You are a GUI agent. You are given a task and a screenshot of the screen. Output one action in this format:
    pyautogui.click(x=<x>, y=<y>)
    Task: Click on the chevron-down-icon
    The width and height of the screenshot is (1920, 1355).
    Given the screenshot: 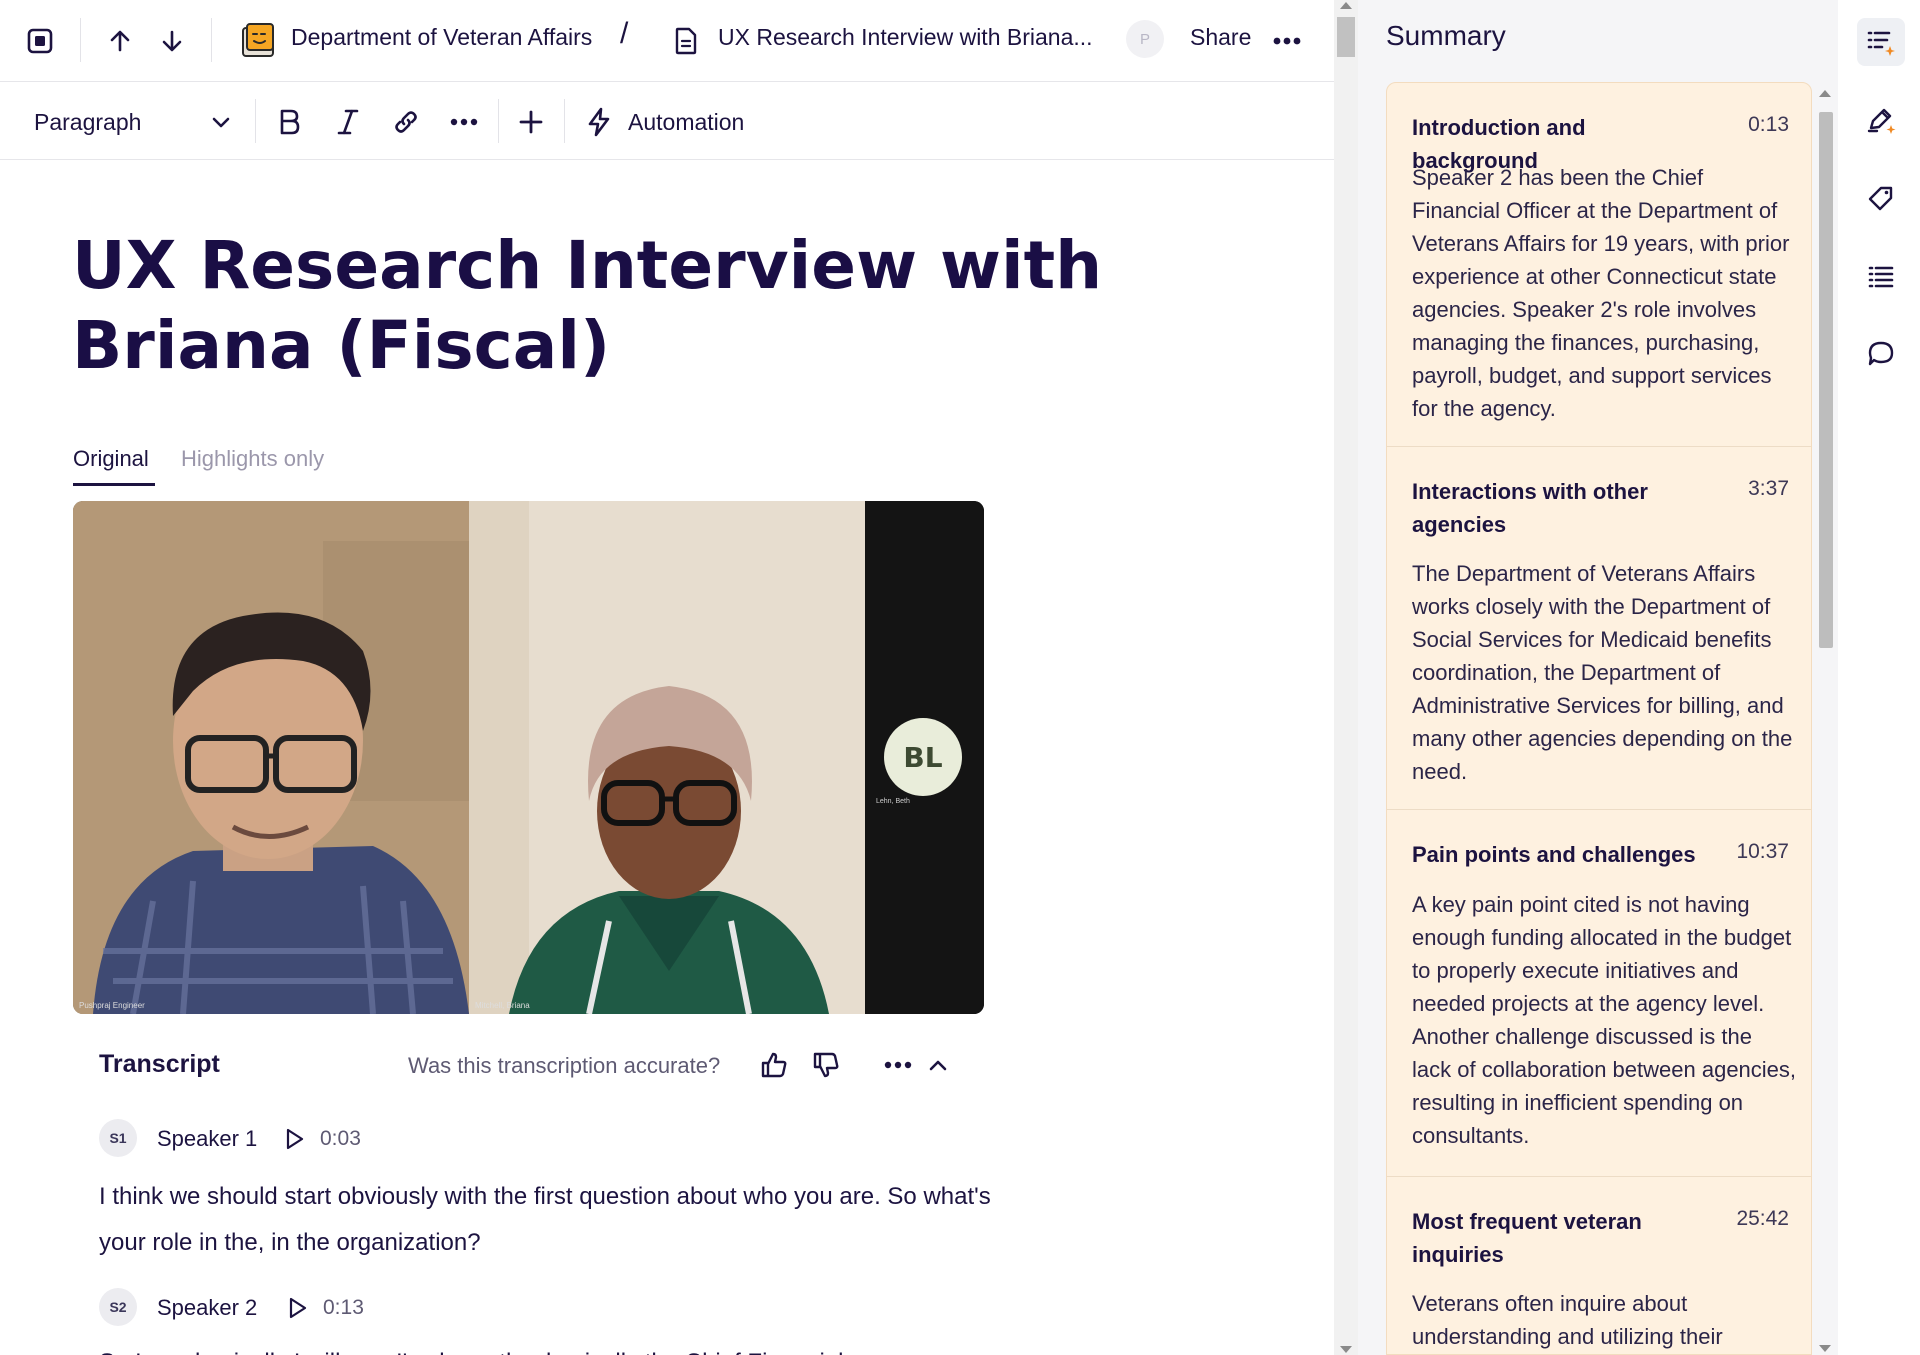 What is the action you would take?
    pyautogui.click(x=221, y=122)
    